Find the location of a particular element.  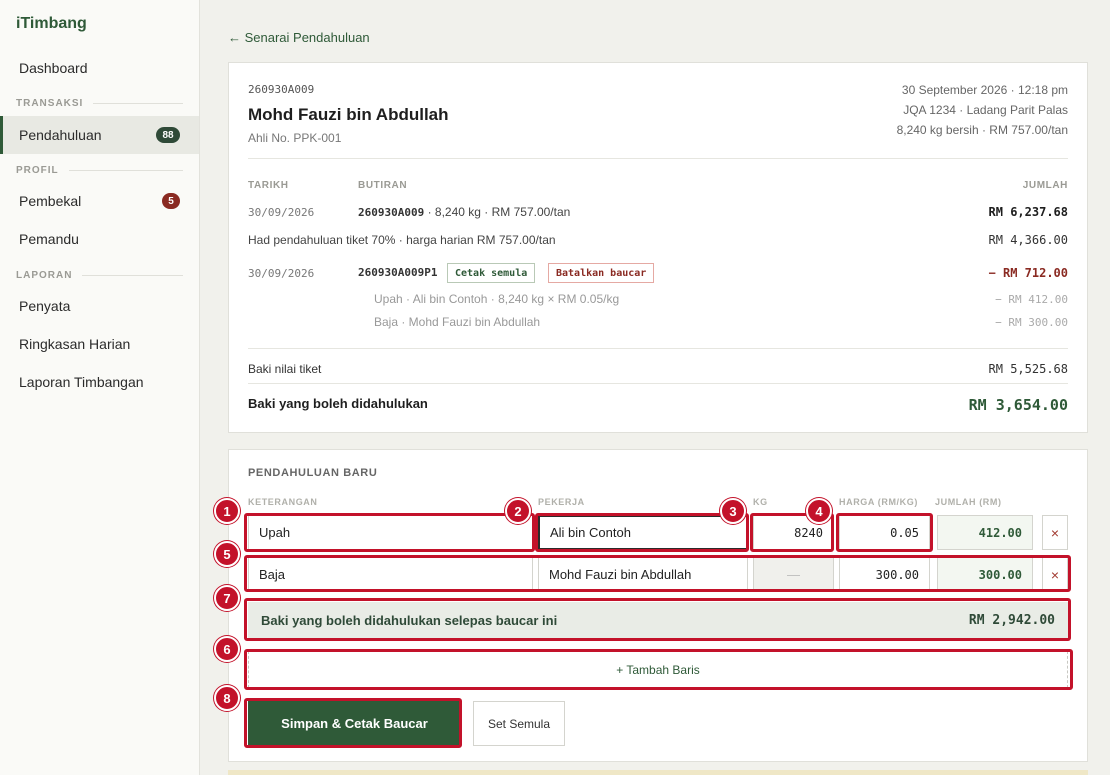

ticket-datetime: 30 September 2026 · 12:18 pm is located at coordinates (984, 90).